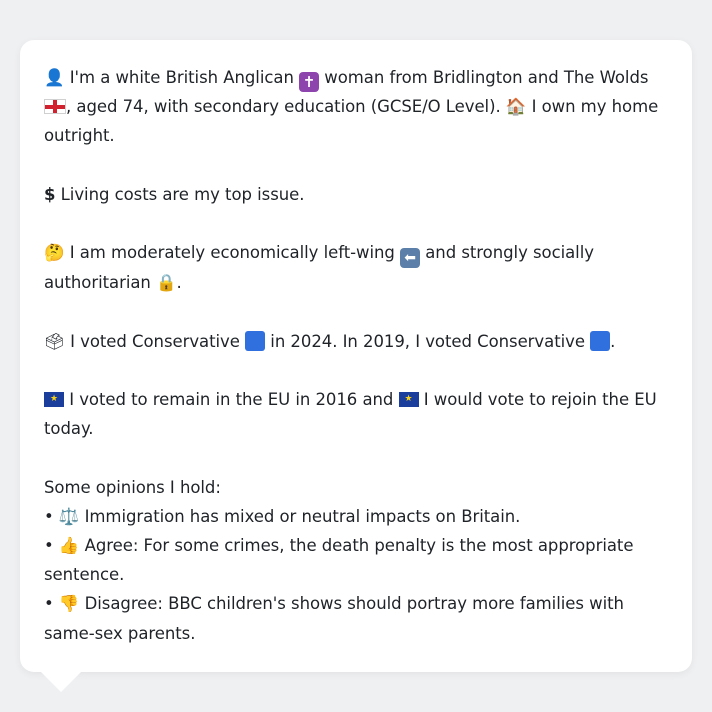  Describe the element at coordinates (69, 604) in the screenshot. I see `thumbs-down-icon: 👎` at that location.